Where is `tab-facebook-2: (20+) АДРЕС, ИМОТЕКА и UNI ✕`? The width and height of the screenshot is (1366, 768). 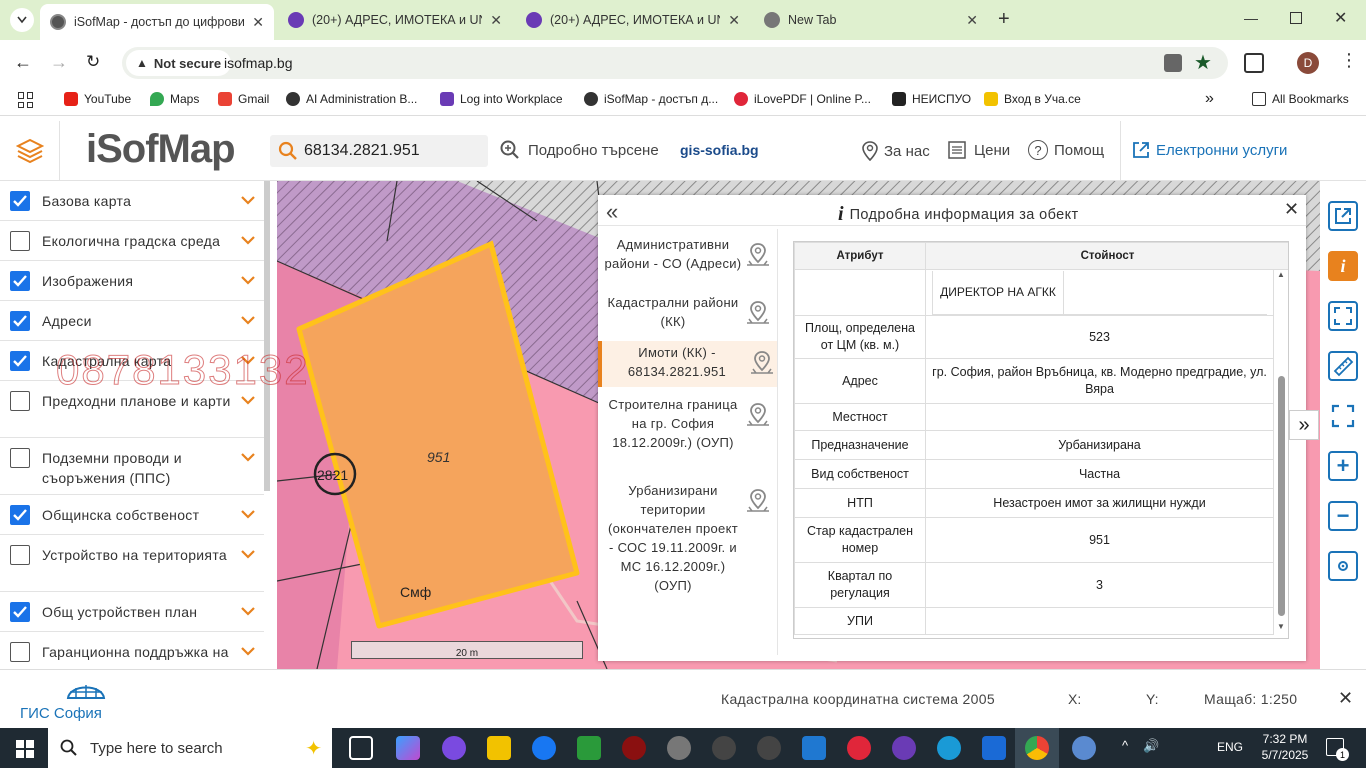
tab-facebook-2: (20+) АДРЕС, ИМОТЕКА и UNI ✕ is located at coordinates (633, 20).